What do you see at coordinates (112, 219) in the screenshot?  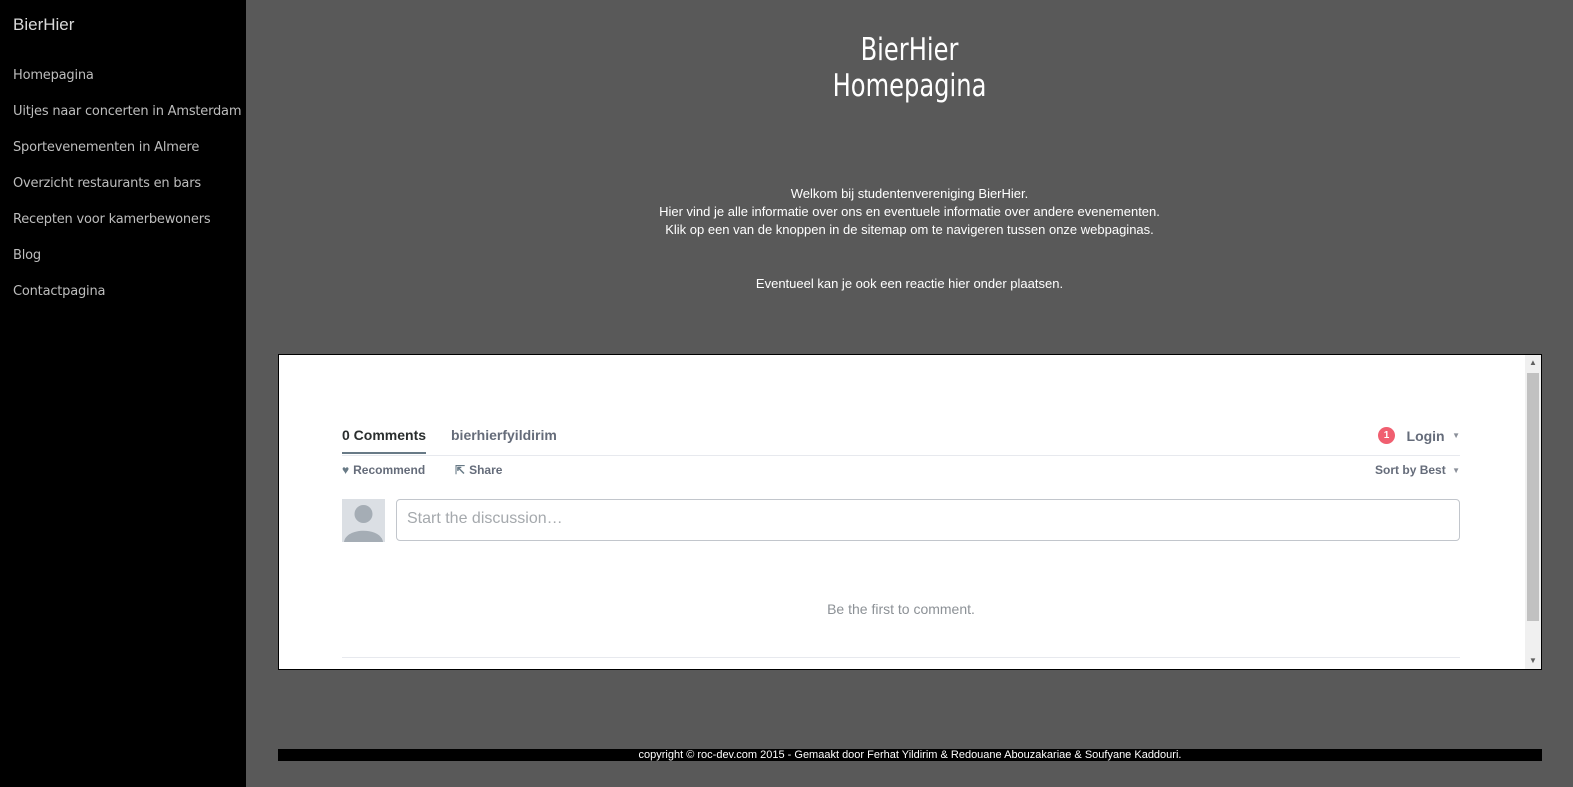 I see `sidebar-link-recepten: Recepten voor kamerbewoners` at bounding box center [112, 219].